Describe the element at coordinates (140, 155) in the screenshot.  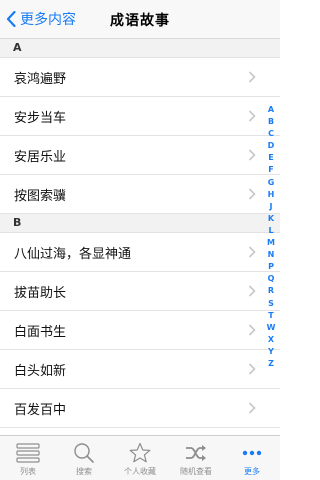
I see `list-item: 安居乐业` at that location.